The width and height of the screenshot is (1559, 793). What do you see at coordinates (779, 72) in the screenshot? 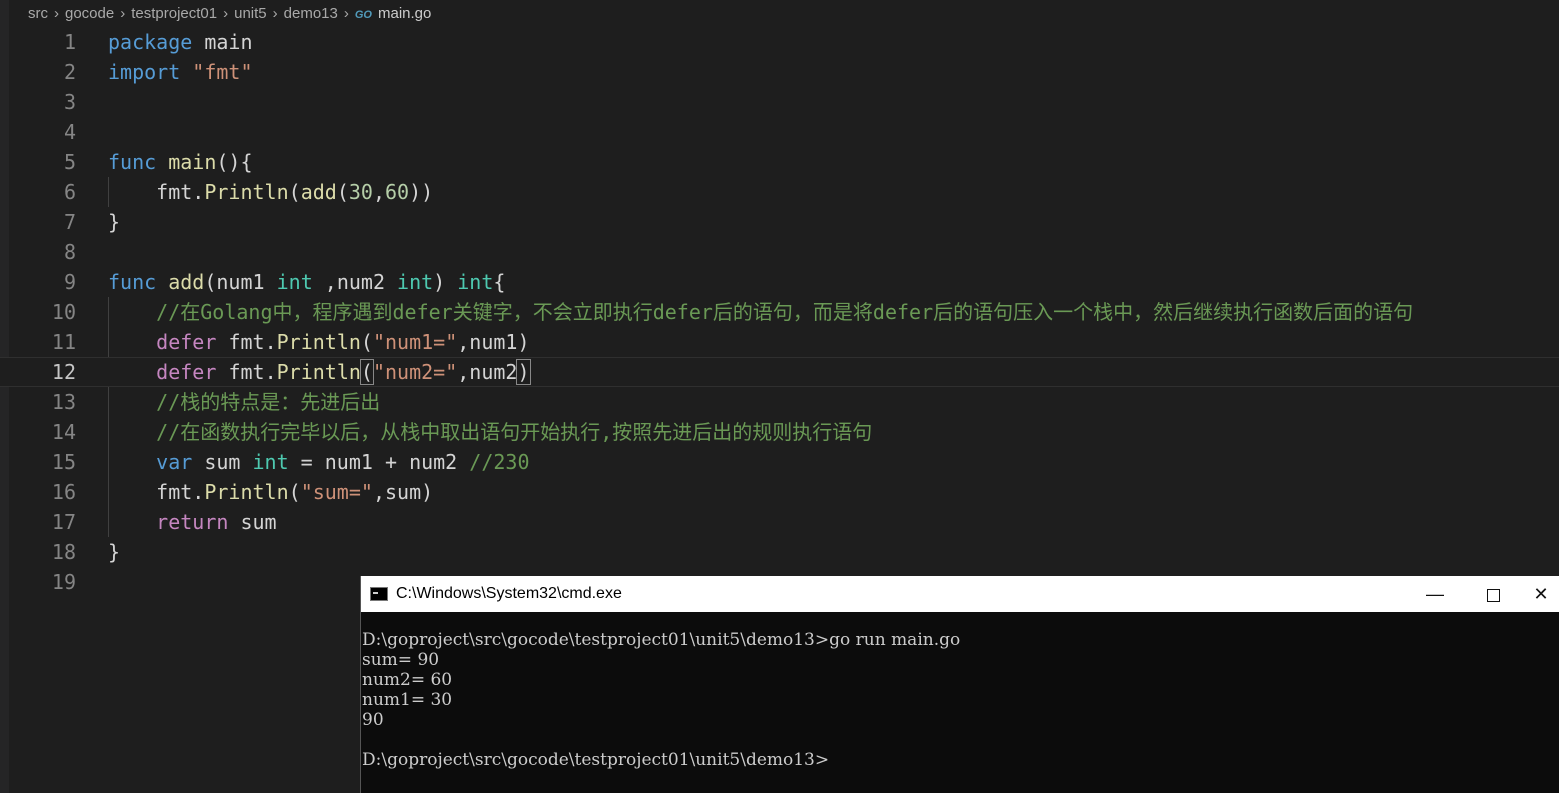
I see `code-line: 2 import "fmt"` at bounding box center [779, 72].